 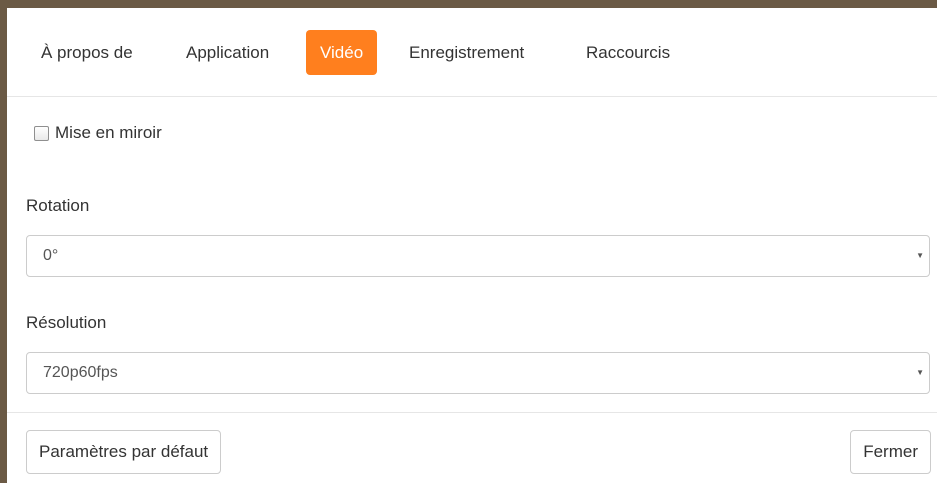 What do you see at coordinates (478, 373) in the screenshot?
I see `resolution-select: 720p60fps ▼` at bounding box center [478, 373].